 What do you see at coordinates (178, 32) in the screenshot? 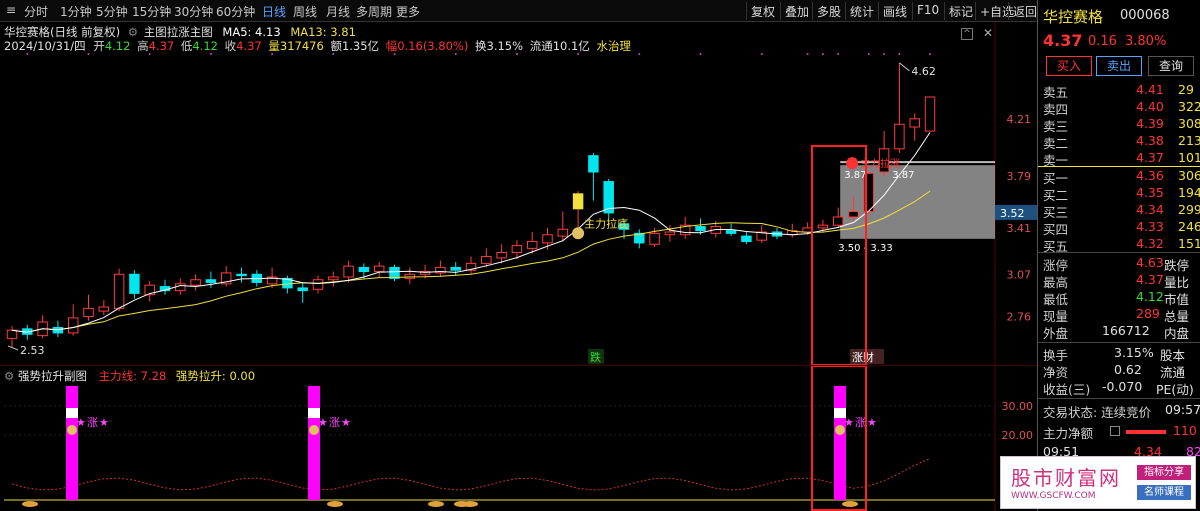
I see `indicator-name: 主图拉涨主图` at bounding box center [178, 32].